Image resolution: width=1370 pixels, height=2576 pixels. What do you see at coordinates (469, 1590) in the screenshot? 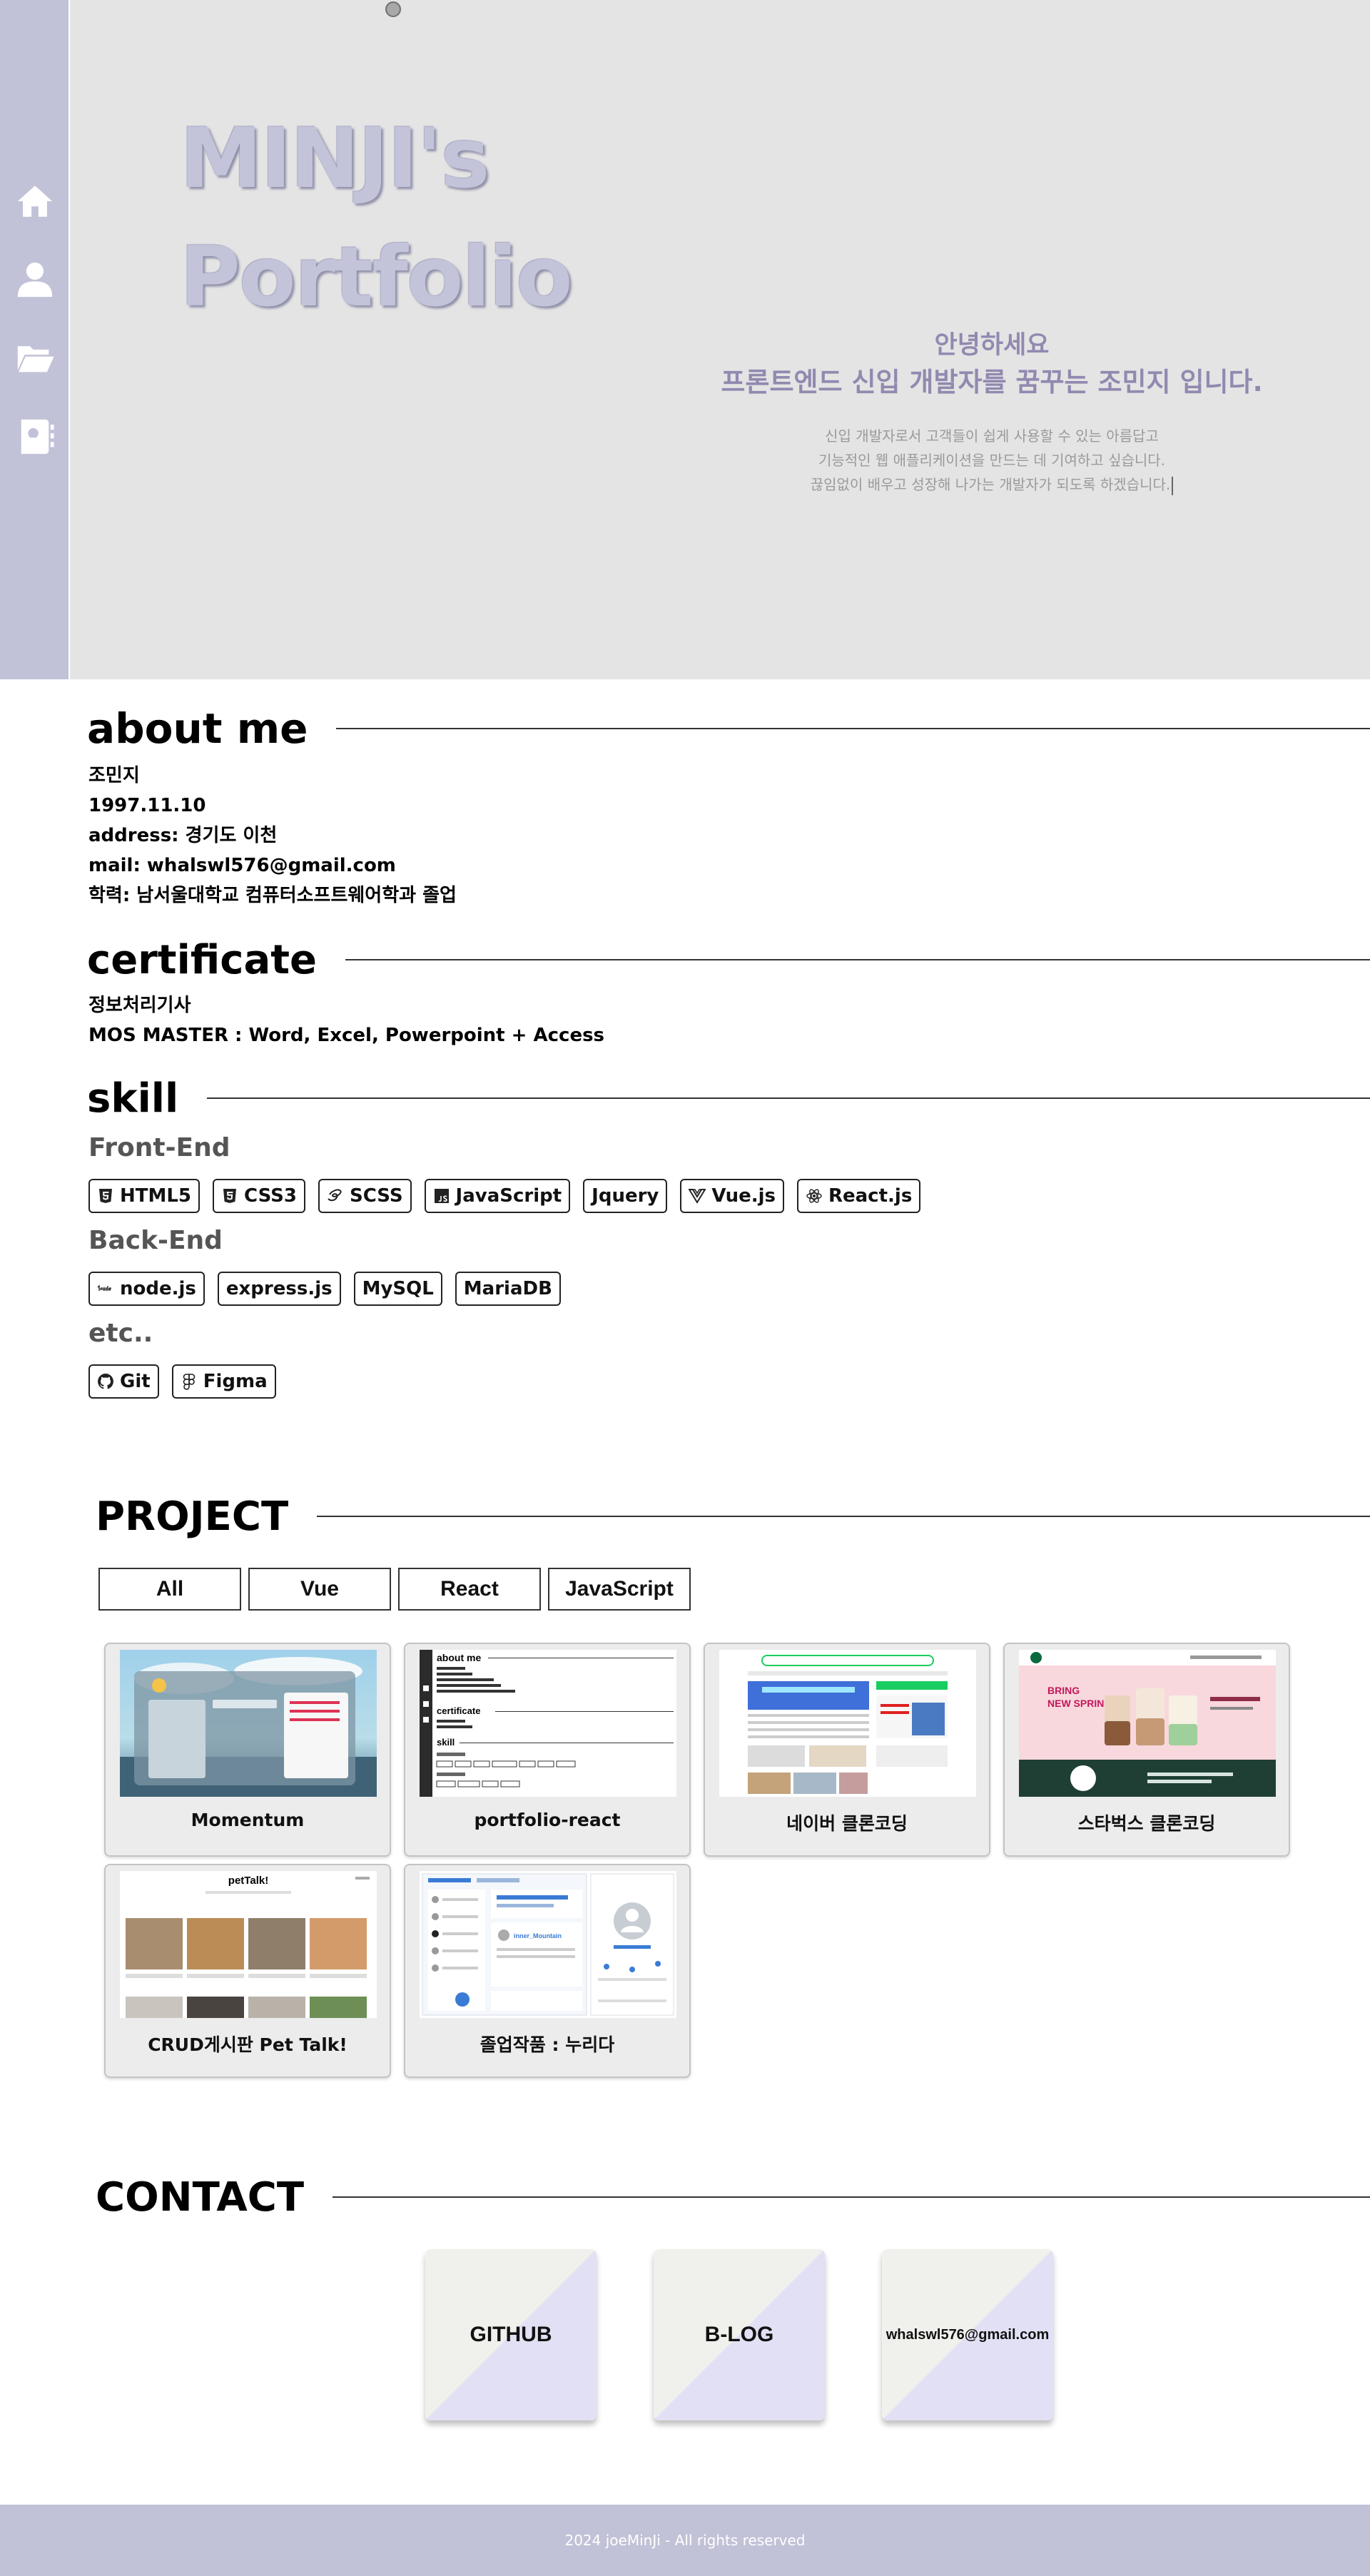
I see `filter-react-button: React` at bounding box center [469, 1590].